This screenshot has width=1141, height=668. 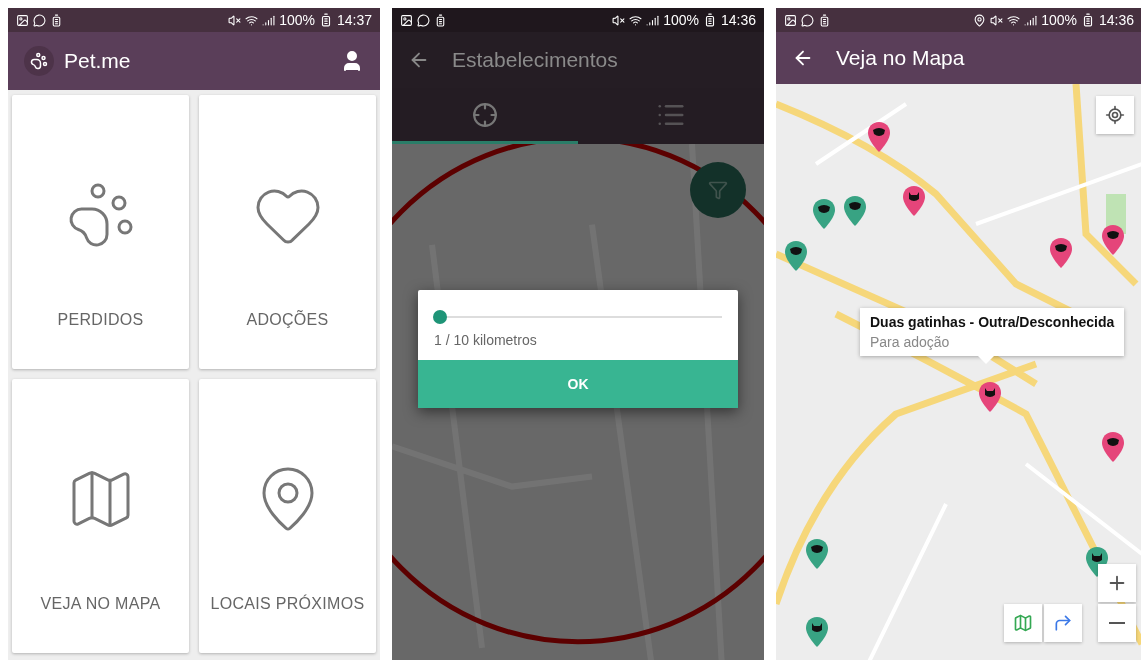 What do you see at coordinates (900, 58) in the screenshot?
I see `screen-title: Veja no Mapa` at bounding box center [900, 58].